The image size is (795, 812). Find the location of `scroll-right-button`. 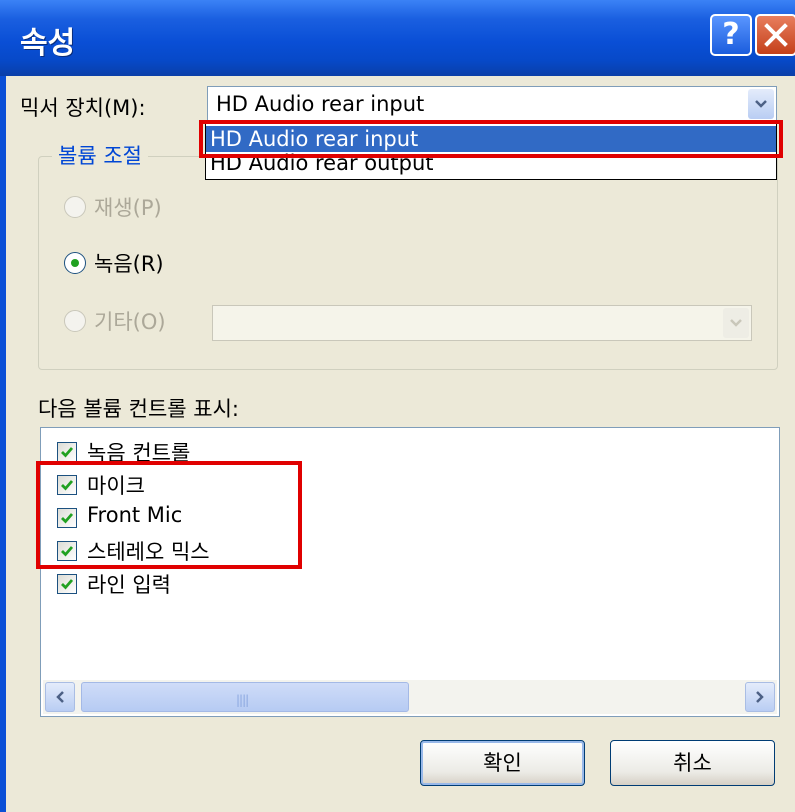

scroll-right-button is located at coordinates (760, 697).